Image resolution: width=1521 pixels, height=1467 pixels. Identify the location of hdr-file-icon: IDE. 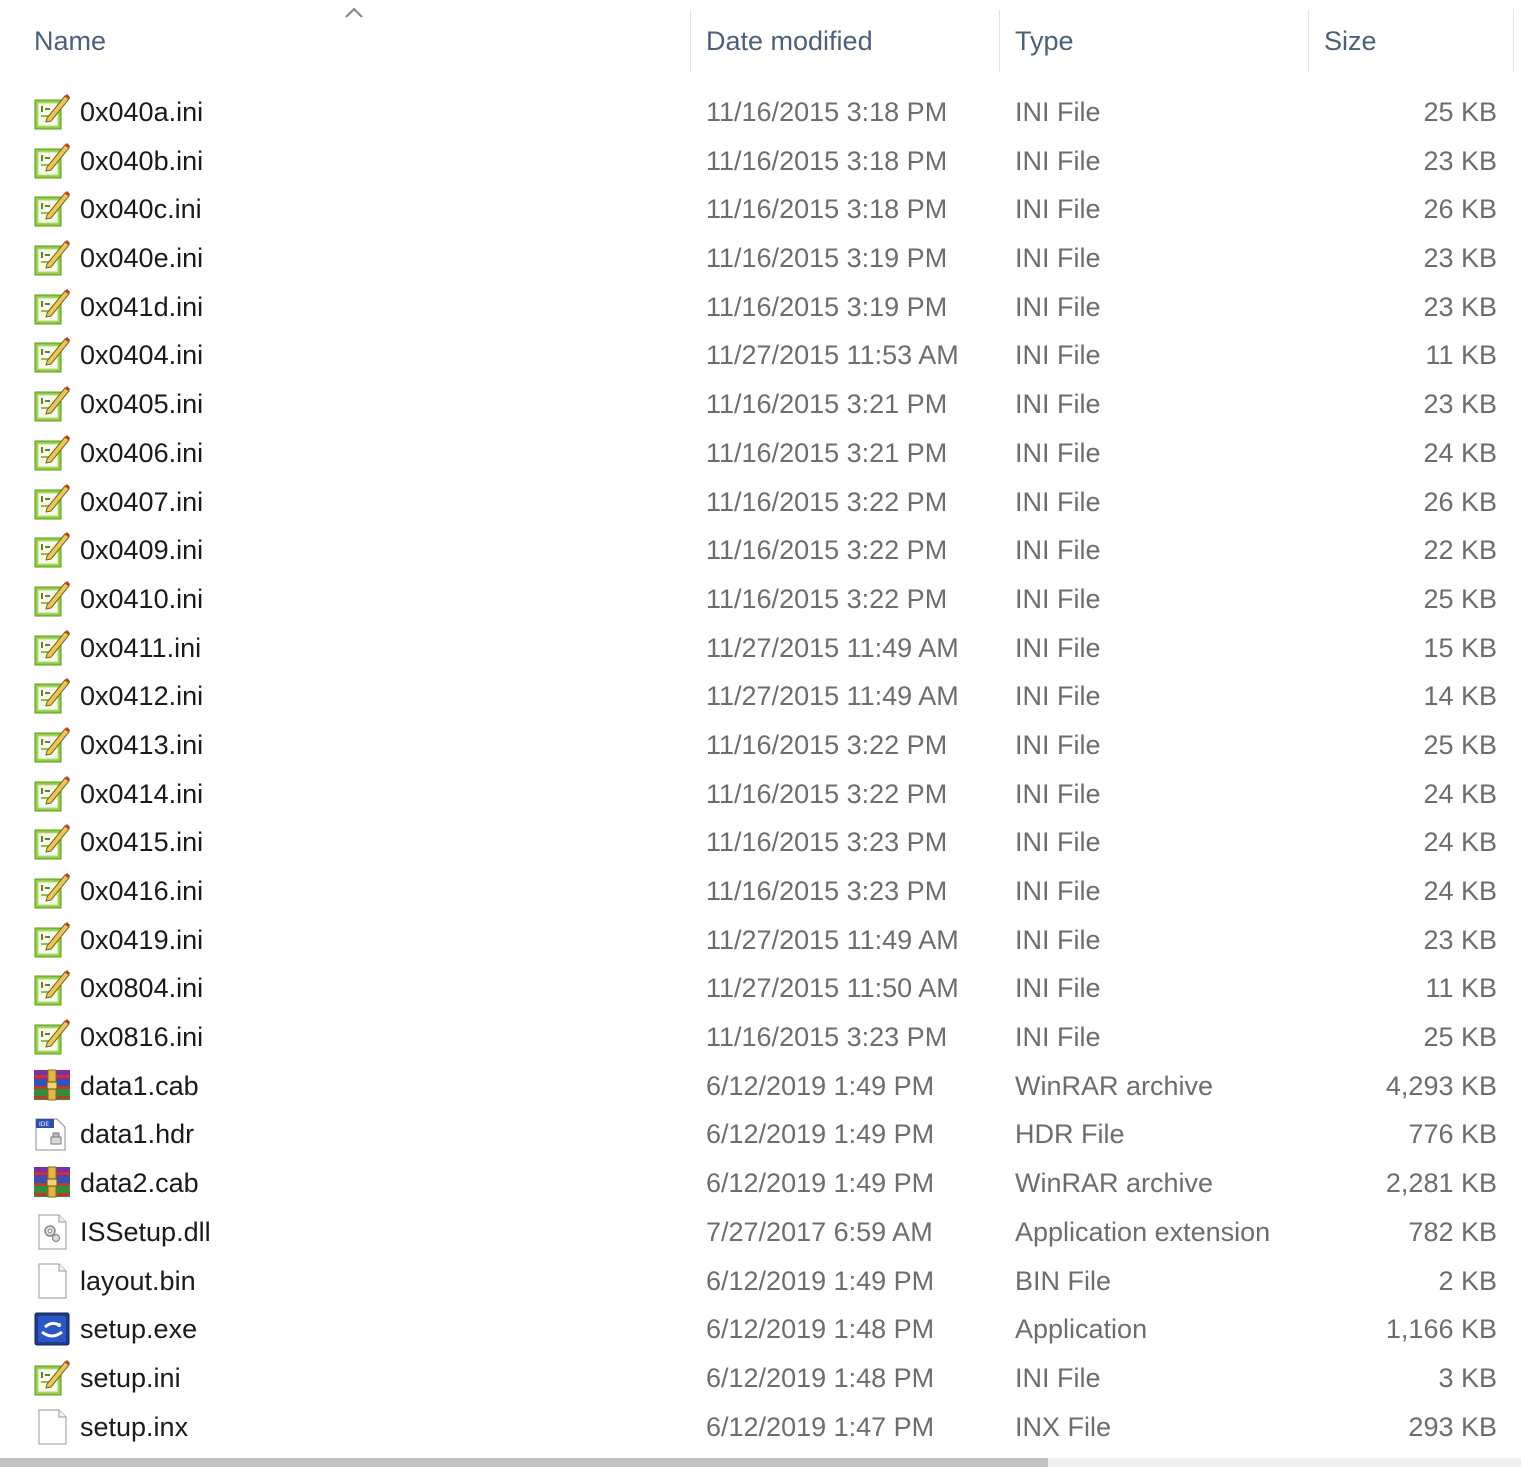
(52, 1134).